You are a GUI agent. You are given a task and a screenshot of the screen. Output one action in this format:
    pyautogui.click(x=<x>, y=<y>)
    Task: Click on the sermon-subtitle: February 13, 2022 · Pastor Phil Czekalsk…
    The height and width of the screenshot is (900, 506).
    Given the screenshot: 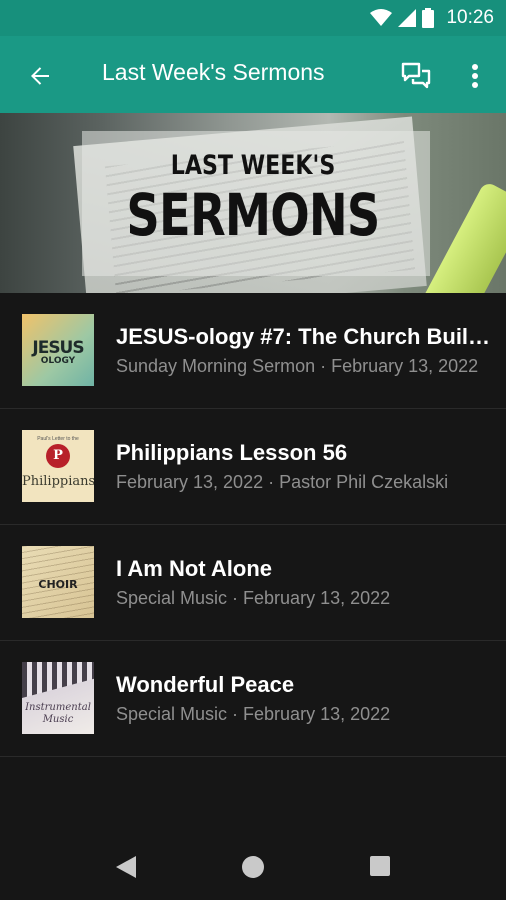 What is the action you would take?
    pyautogui.click(x=282, y=482)
    